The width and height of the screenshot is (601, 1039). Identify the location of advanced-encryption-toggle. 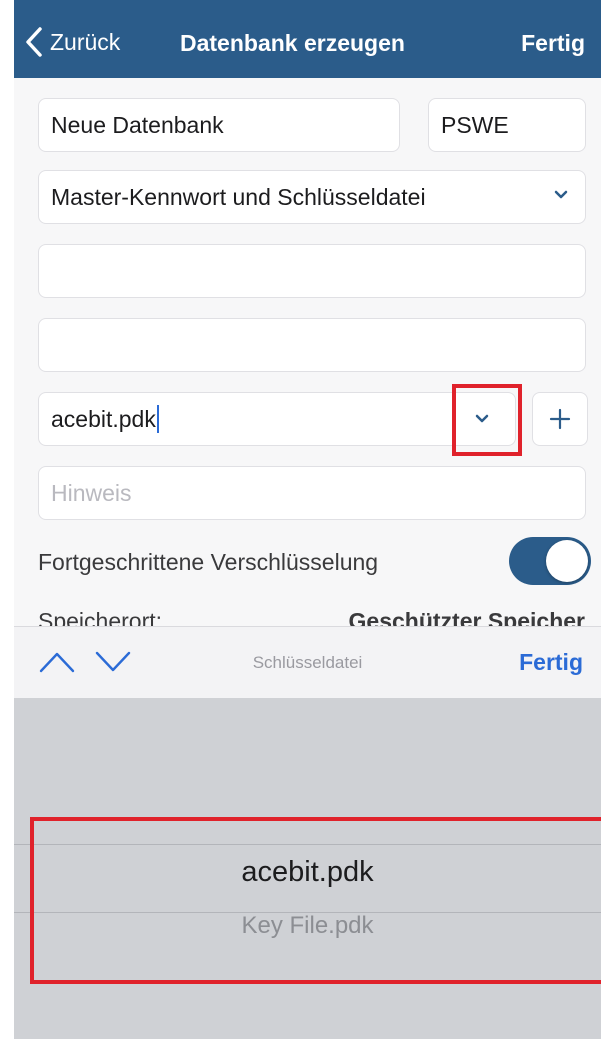
(550, 561).